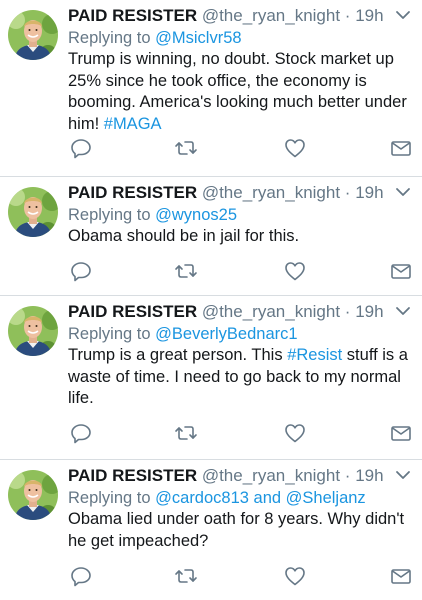 Image resolution: width=422 pixels, height=600 pixels. I want to click on hashtag-link: #MAGA, so click(133, 124).